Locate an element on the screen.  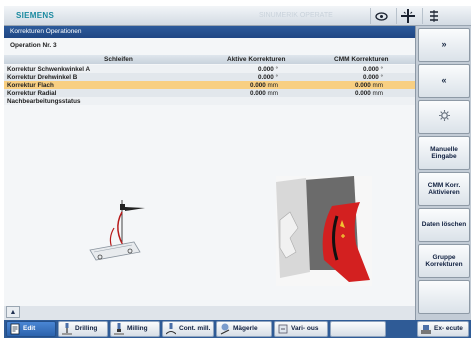
axis-diagram is located at coordinates (117, 230).